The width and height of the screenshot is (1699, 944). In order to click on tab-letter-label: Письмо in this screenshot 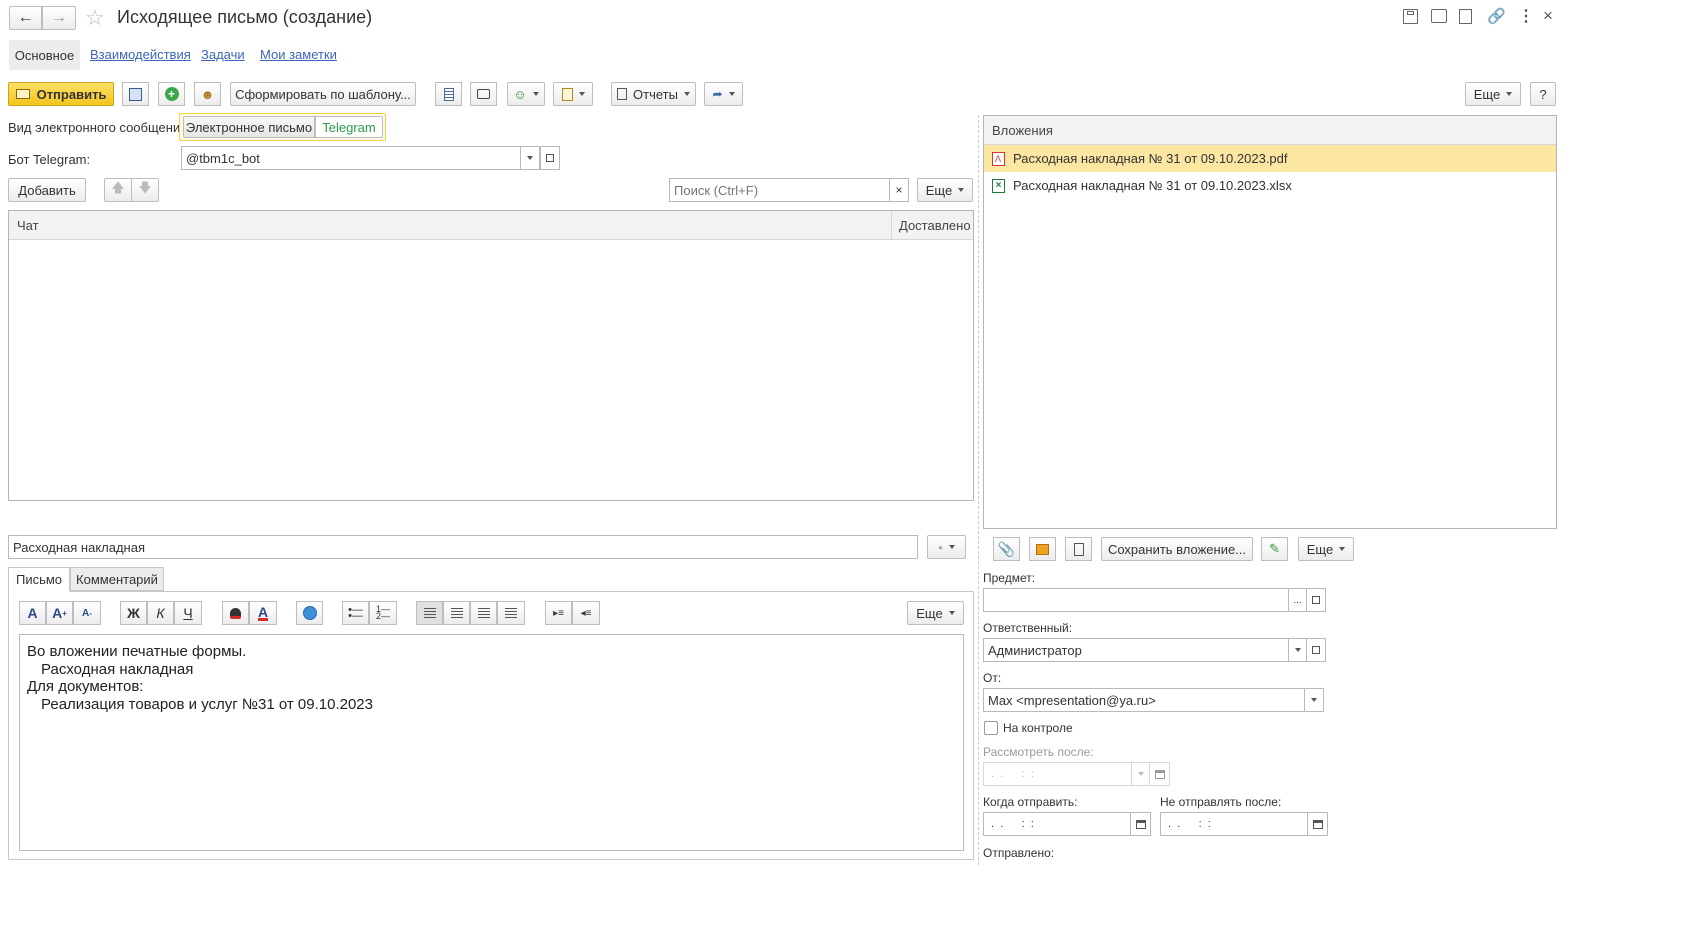, I will do `click(39, 579)`.